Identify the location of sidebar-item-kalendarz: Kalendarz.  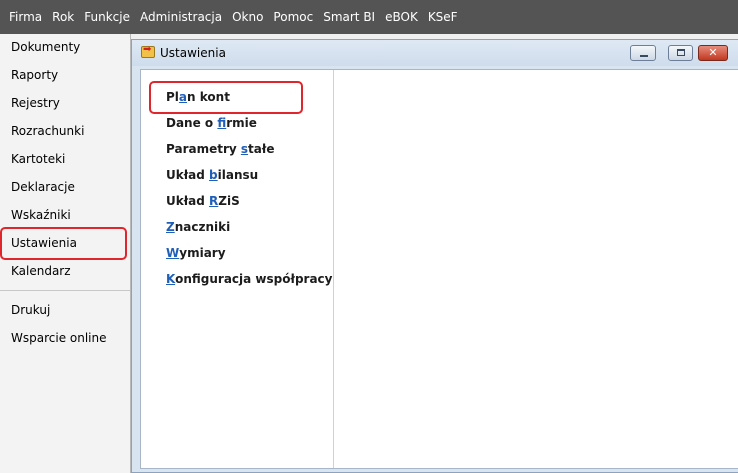
(41, 271).